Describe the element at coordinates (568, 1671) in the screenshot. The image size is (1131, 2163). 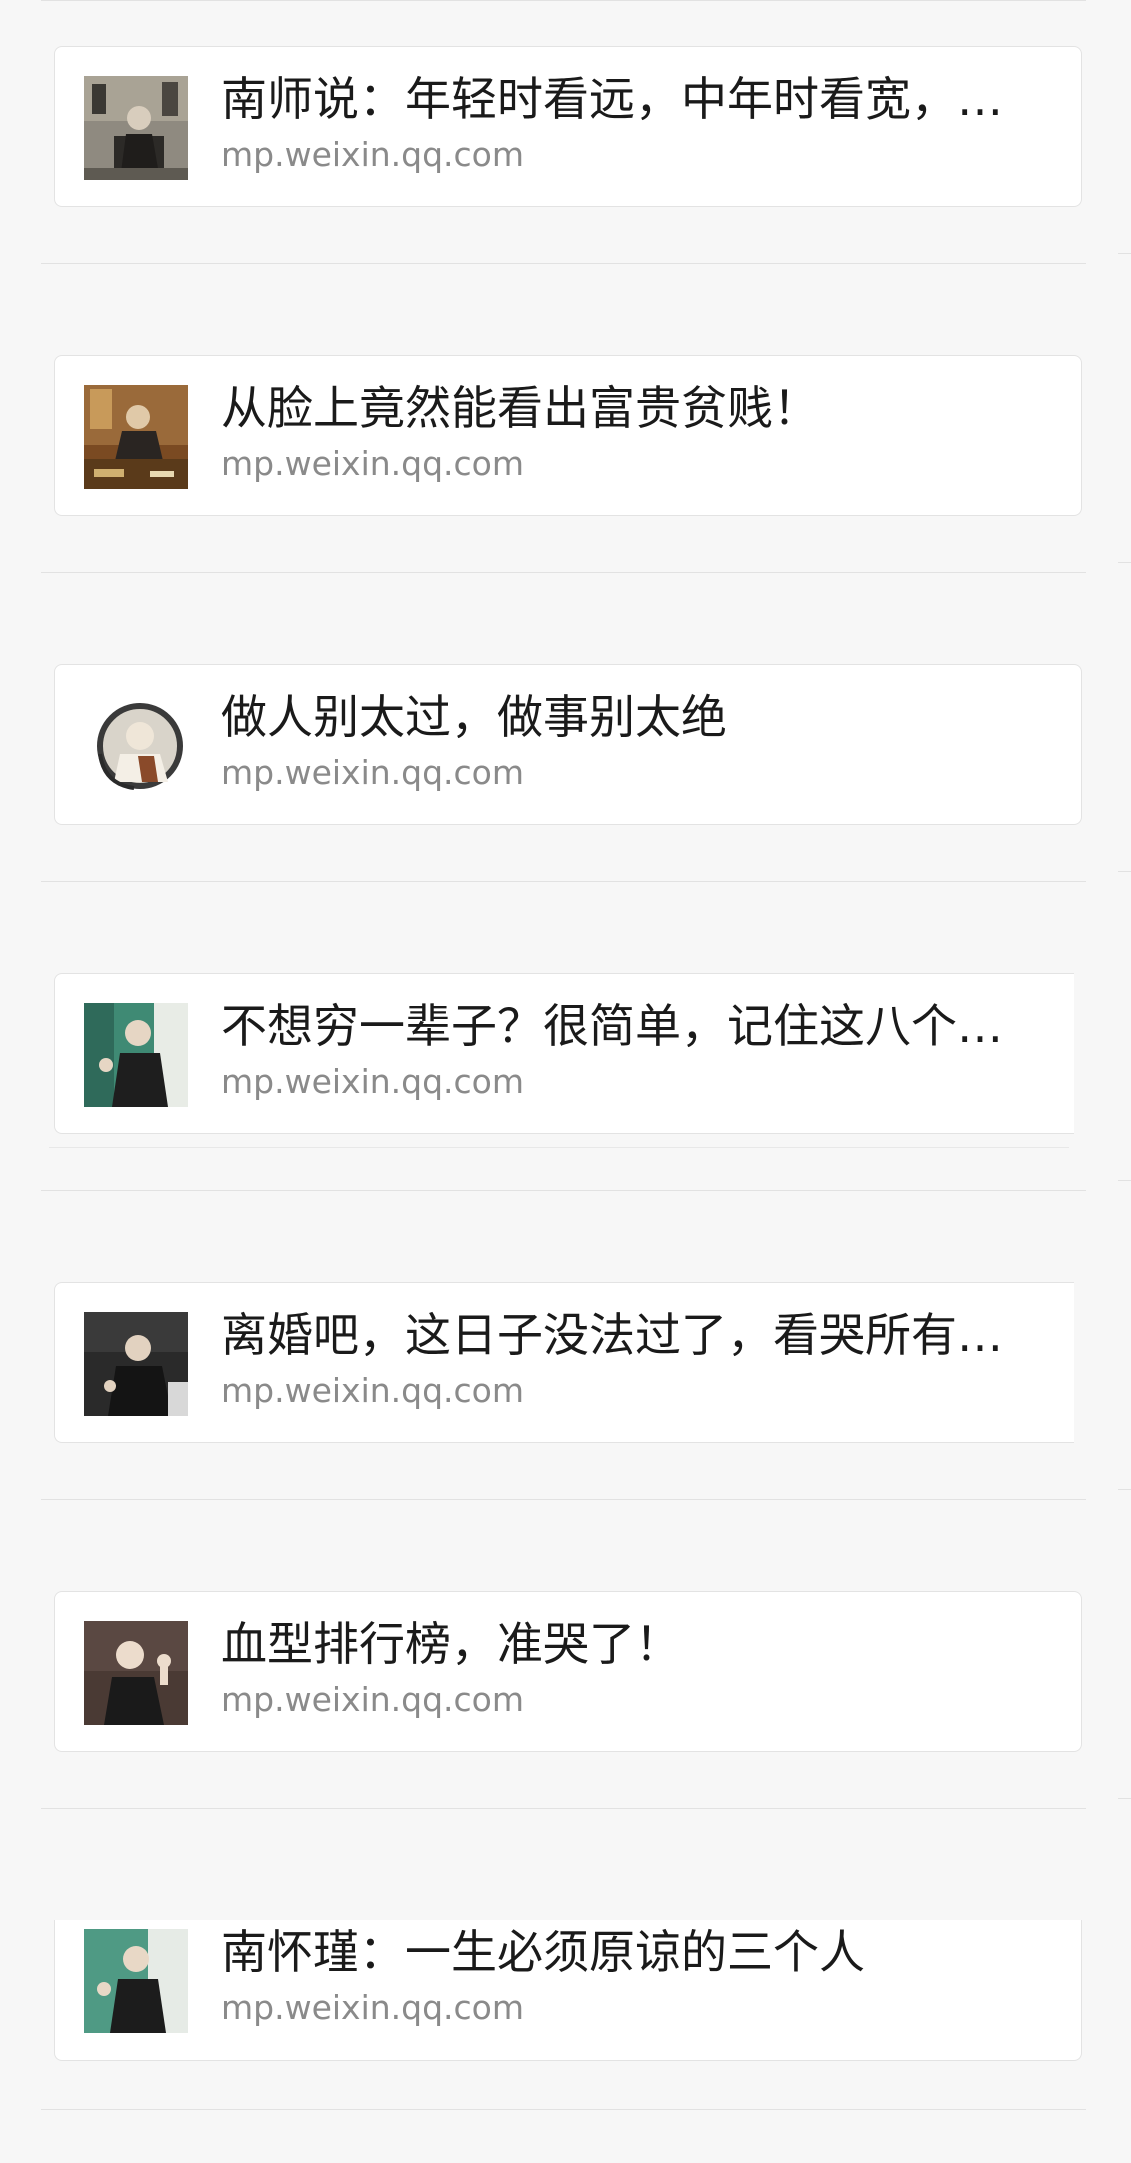
I see `article-link-card: 血型排行榜，准哭了！ mp.weixin.qq.com` at that location.